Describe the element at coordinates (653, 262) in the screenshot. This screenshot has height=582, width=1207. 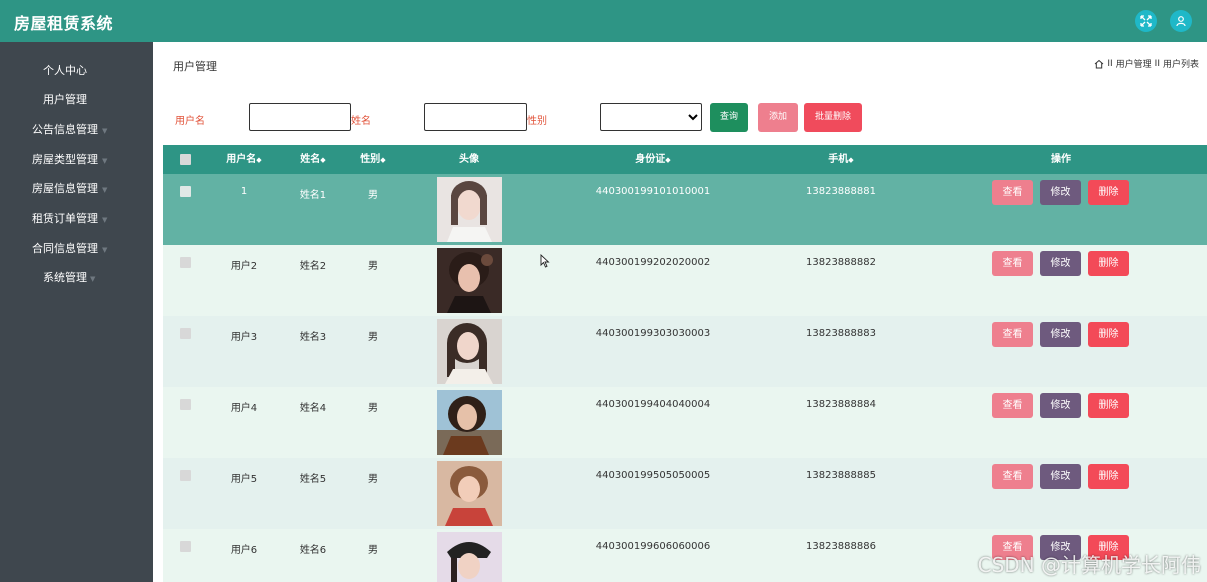
I see `cell-id-card: 440300199202020002` at that location.